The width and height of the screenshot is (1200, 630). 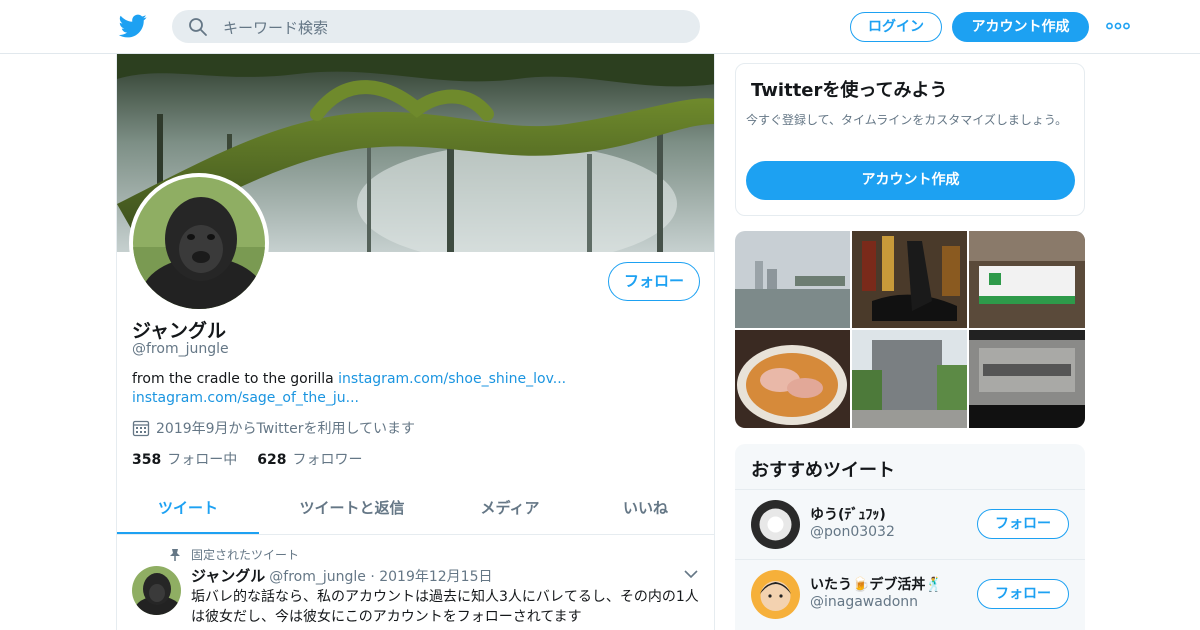 I want to click on tweet-avatar, so click(x=156, y=590).